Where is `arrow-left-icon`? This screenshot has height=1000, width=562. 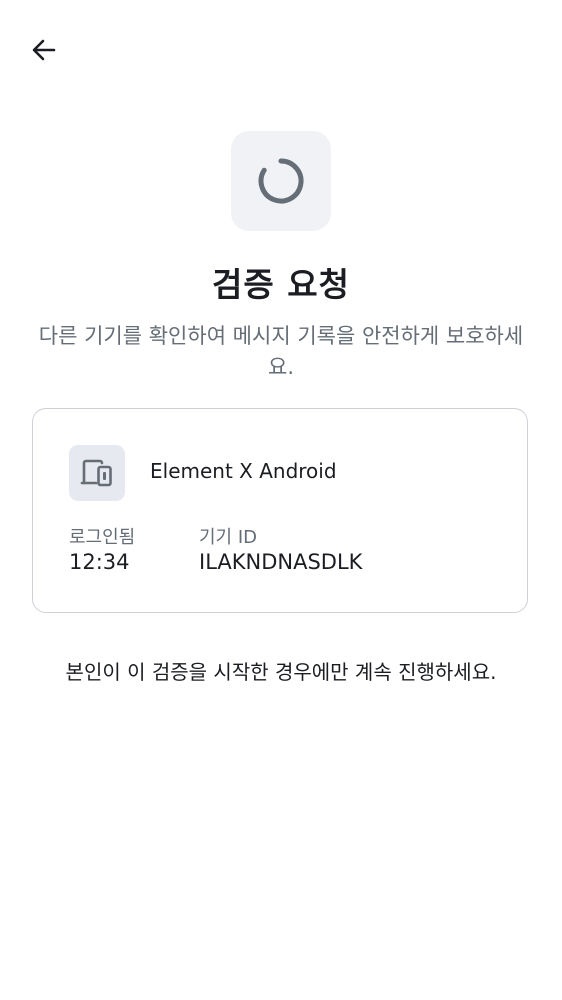 arrow-left-icon is located at coordinates (44, 50).